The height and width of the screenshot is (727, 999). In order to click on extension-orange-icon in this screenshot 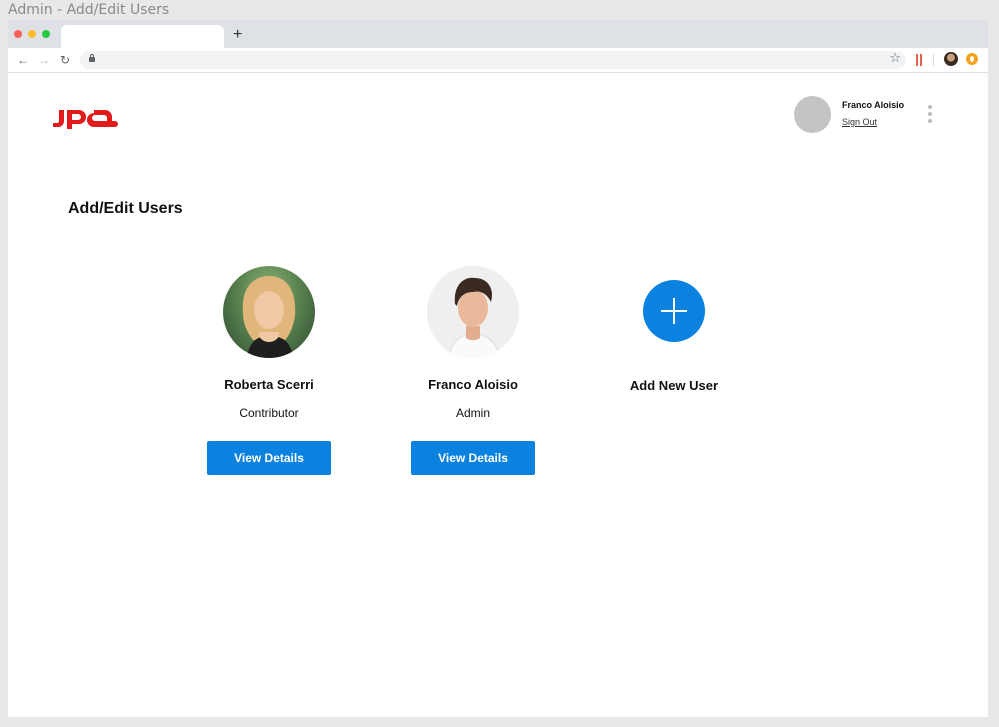, I will do `click(972, 59)`.